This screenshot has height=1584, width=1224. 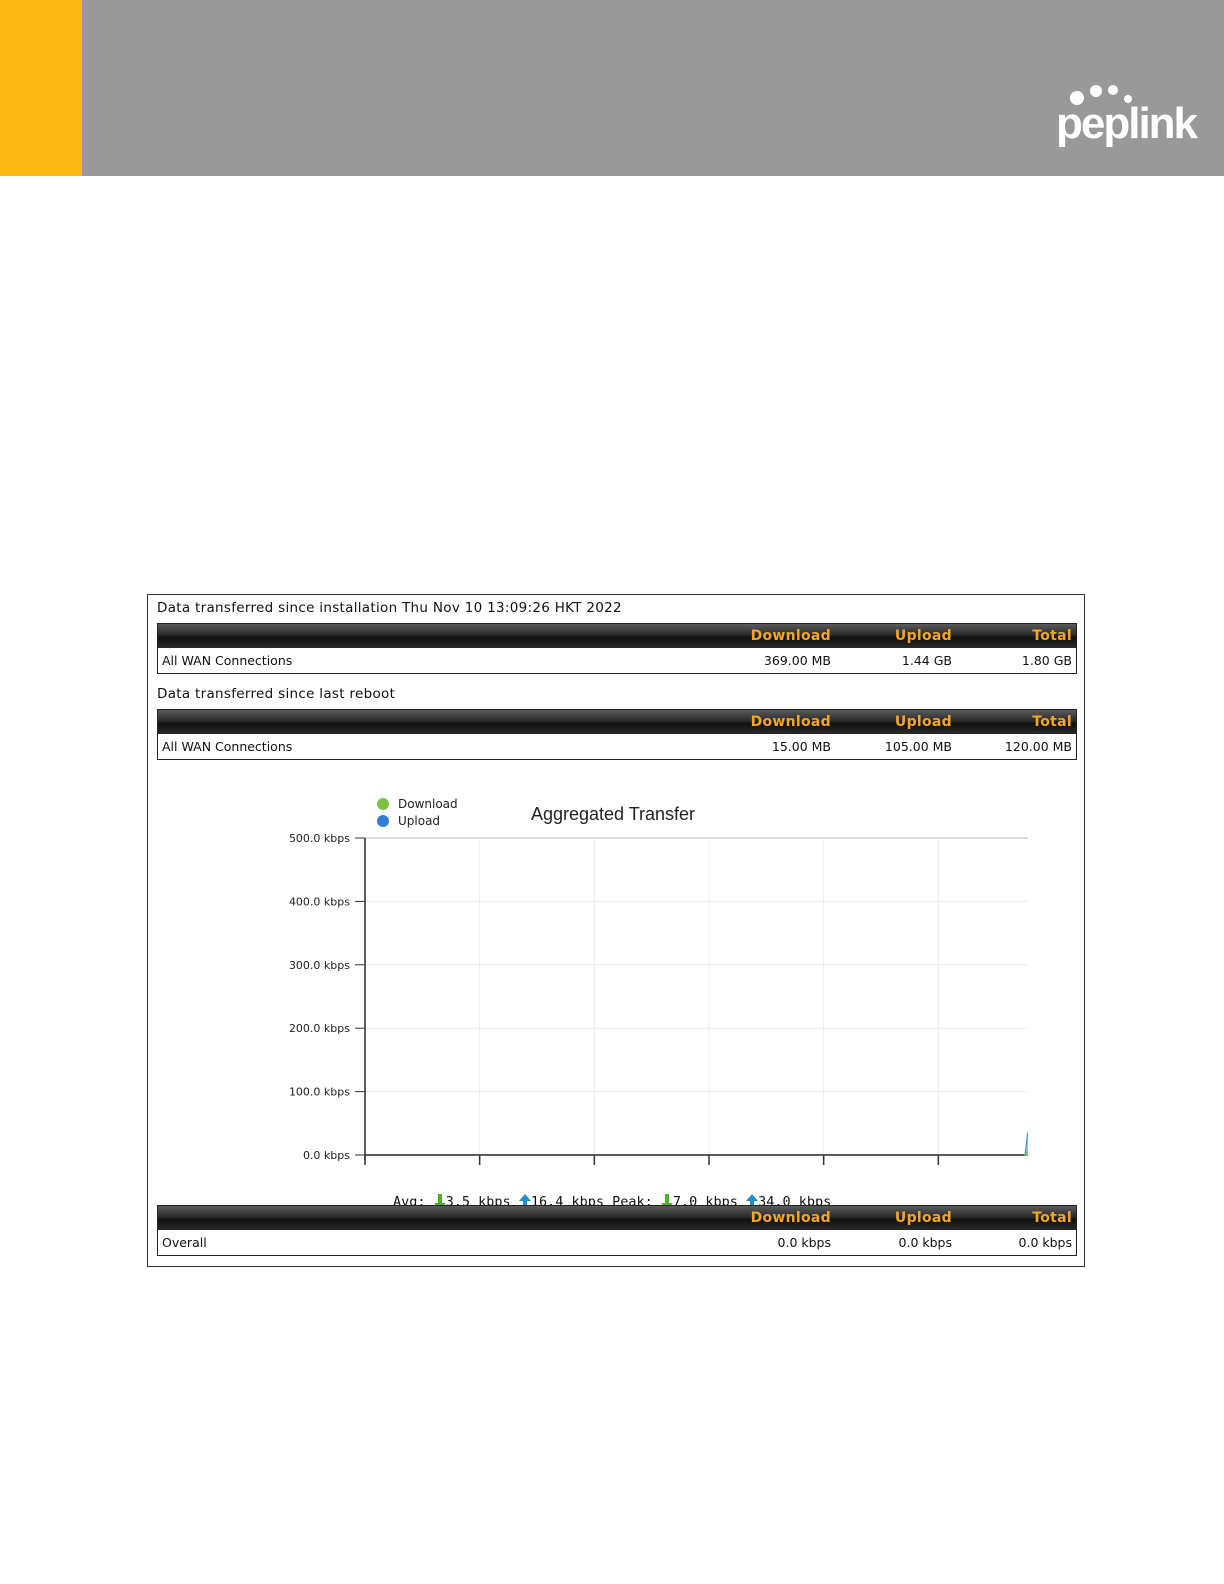 I want to click on y-tick-label: 100.0 kbps, so click(x=319, y=1092).